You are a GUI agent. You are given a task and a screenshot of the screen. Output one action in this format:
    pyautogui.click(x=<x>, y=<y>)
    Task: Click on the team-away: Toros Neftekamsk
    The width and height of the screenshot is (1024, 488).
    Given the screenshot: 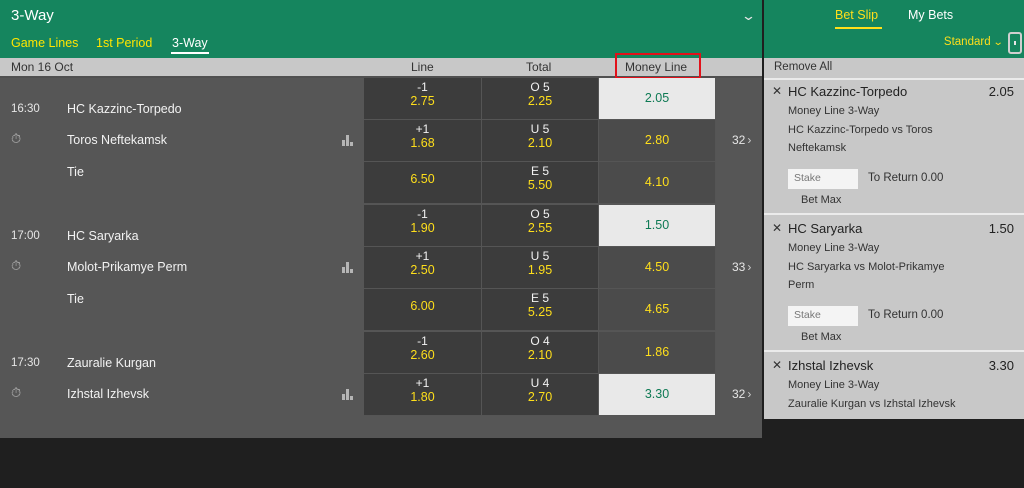 What is the action you would take?
    pyautogui.click(x=117, y=140)
    